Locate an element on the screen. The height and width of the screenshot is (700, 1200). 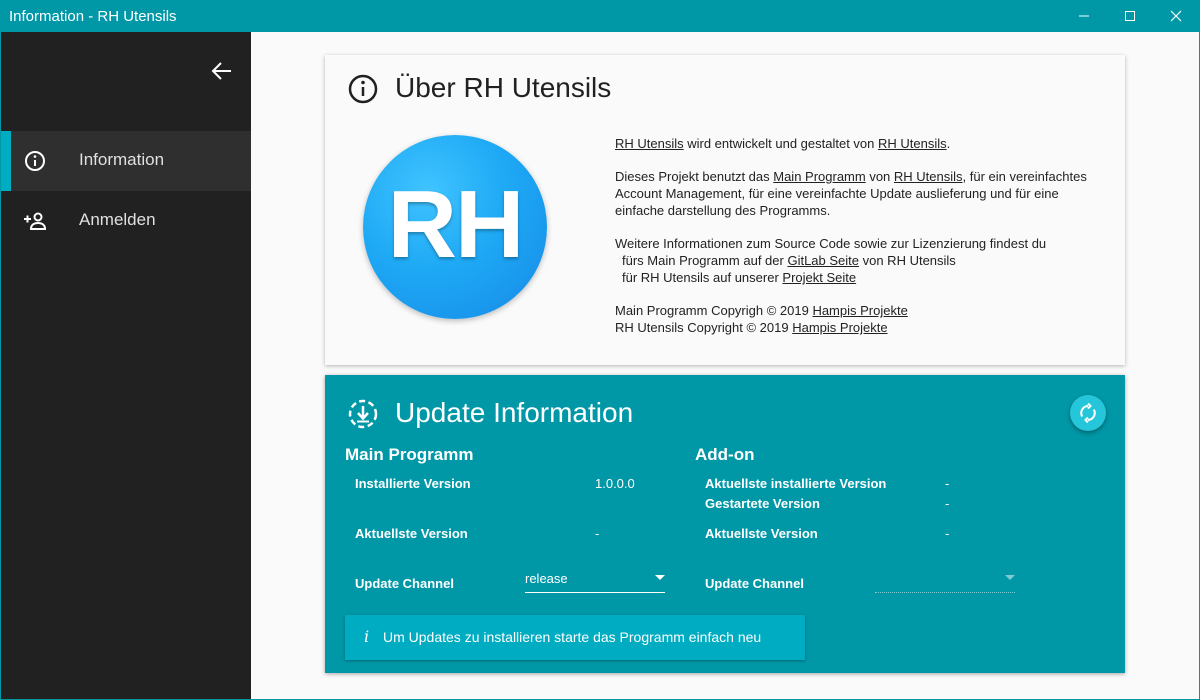
refresh-button is located at coordinates (1088, 413).